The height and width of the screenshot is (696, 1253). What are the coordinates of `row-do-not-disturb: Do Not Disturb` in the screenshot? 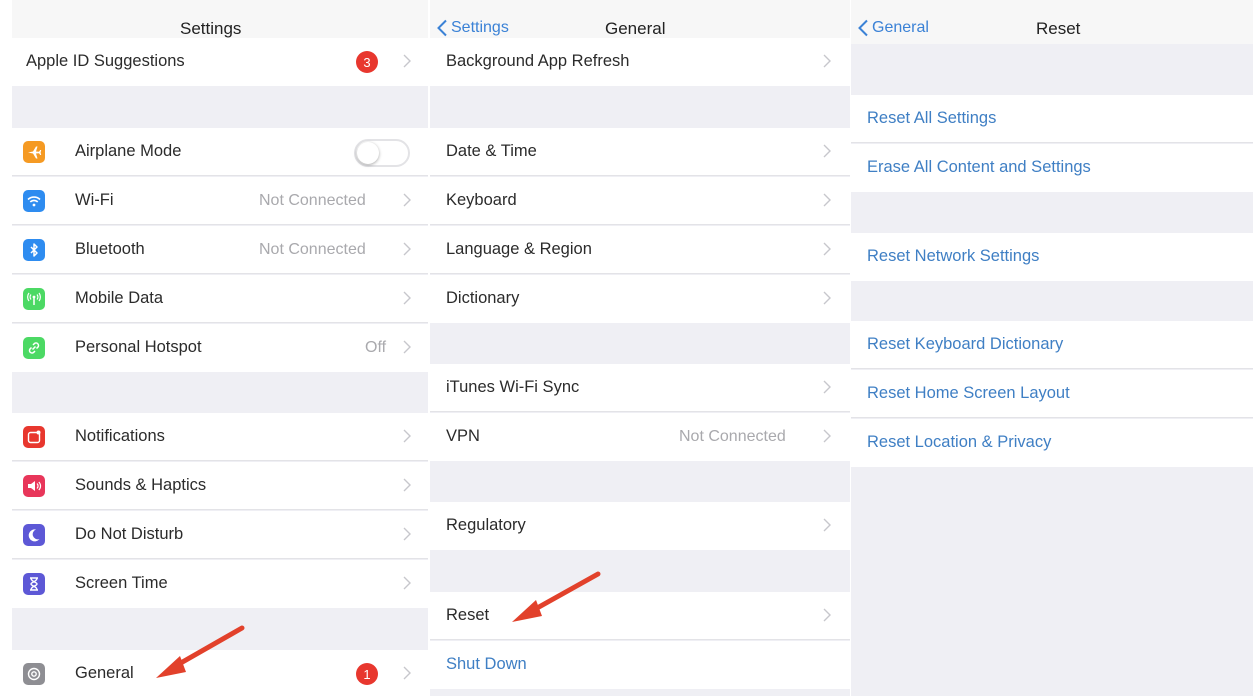 It's located at (220, 535).